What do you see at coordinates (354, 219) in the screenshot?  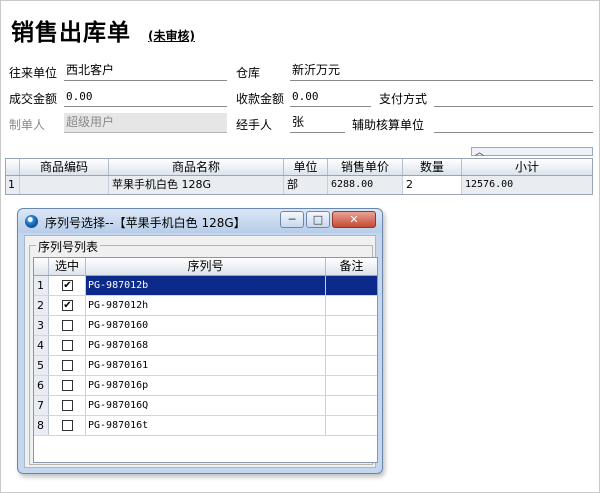 I see `close-button: ✕` at bounding box center [354, 219].